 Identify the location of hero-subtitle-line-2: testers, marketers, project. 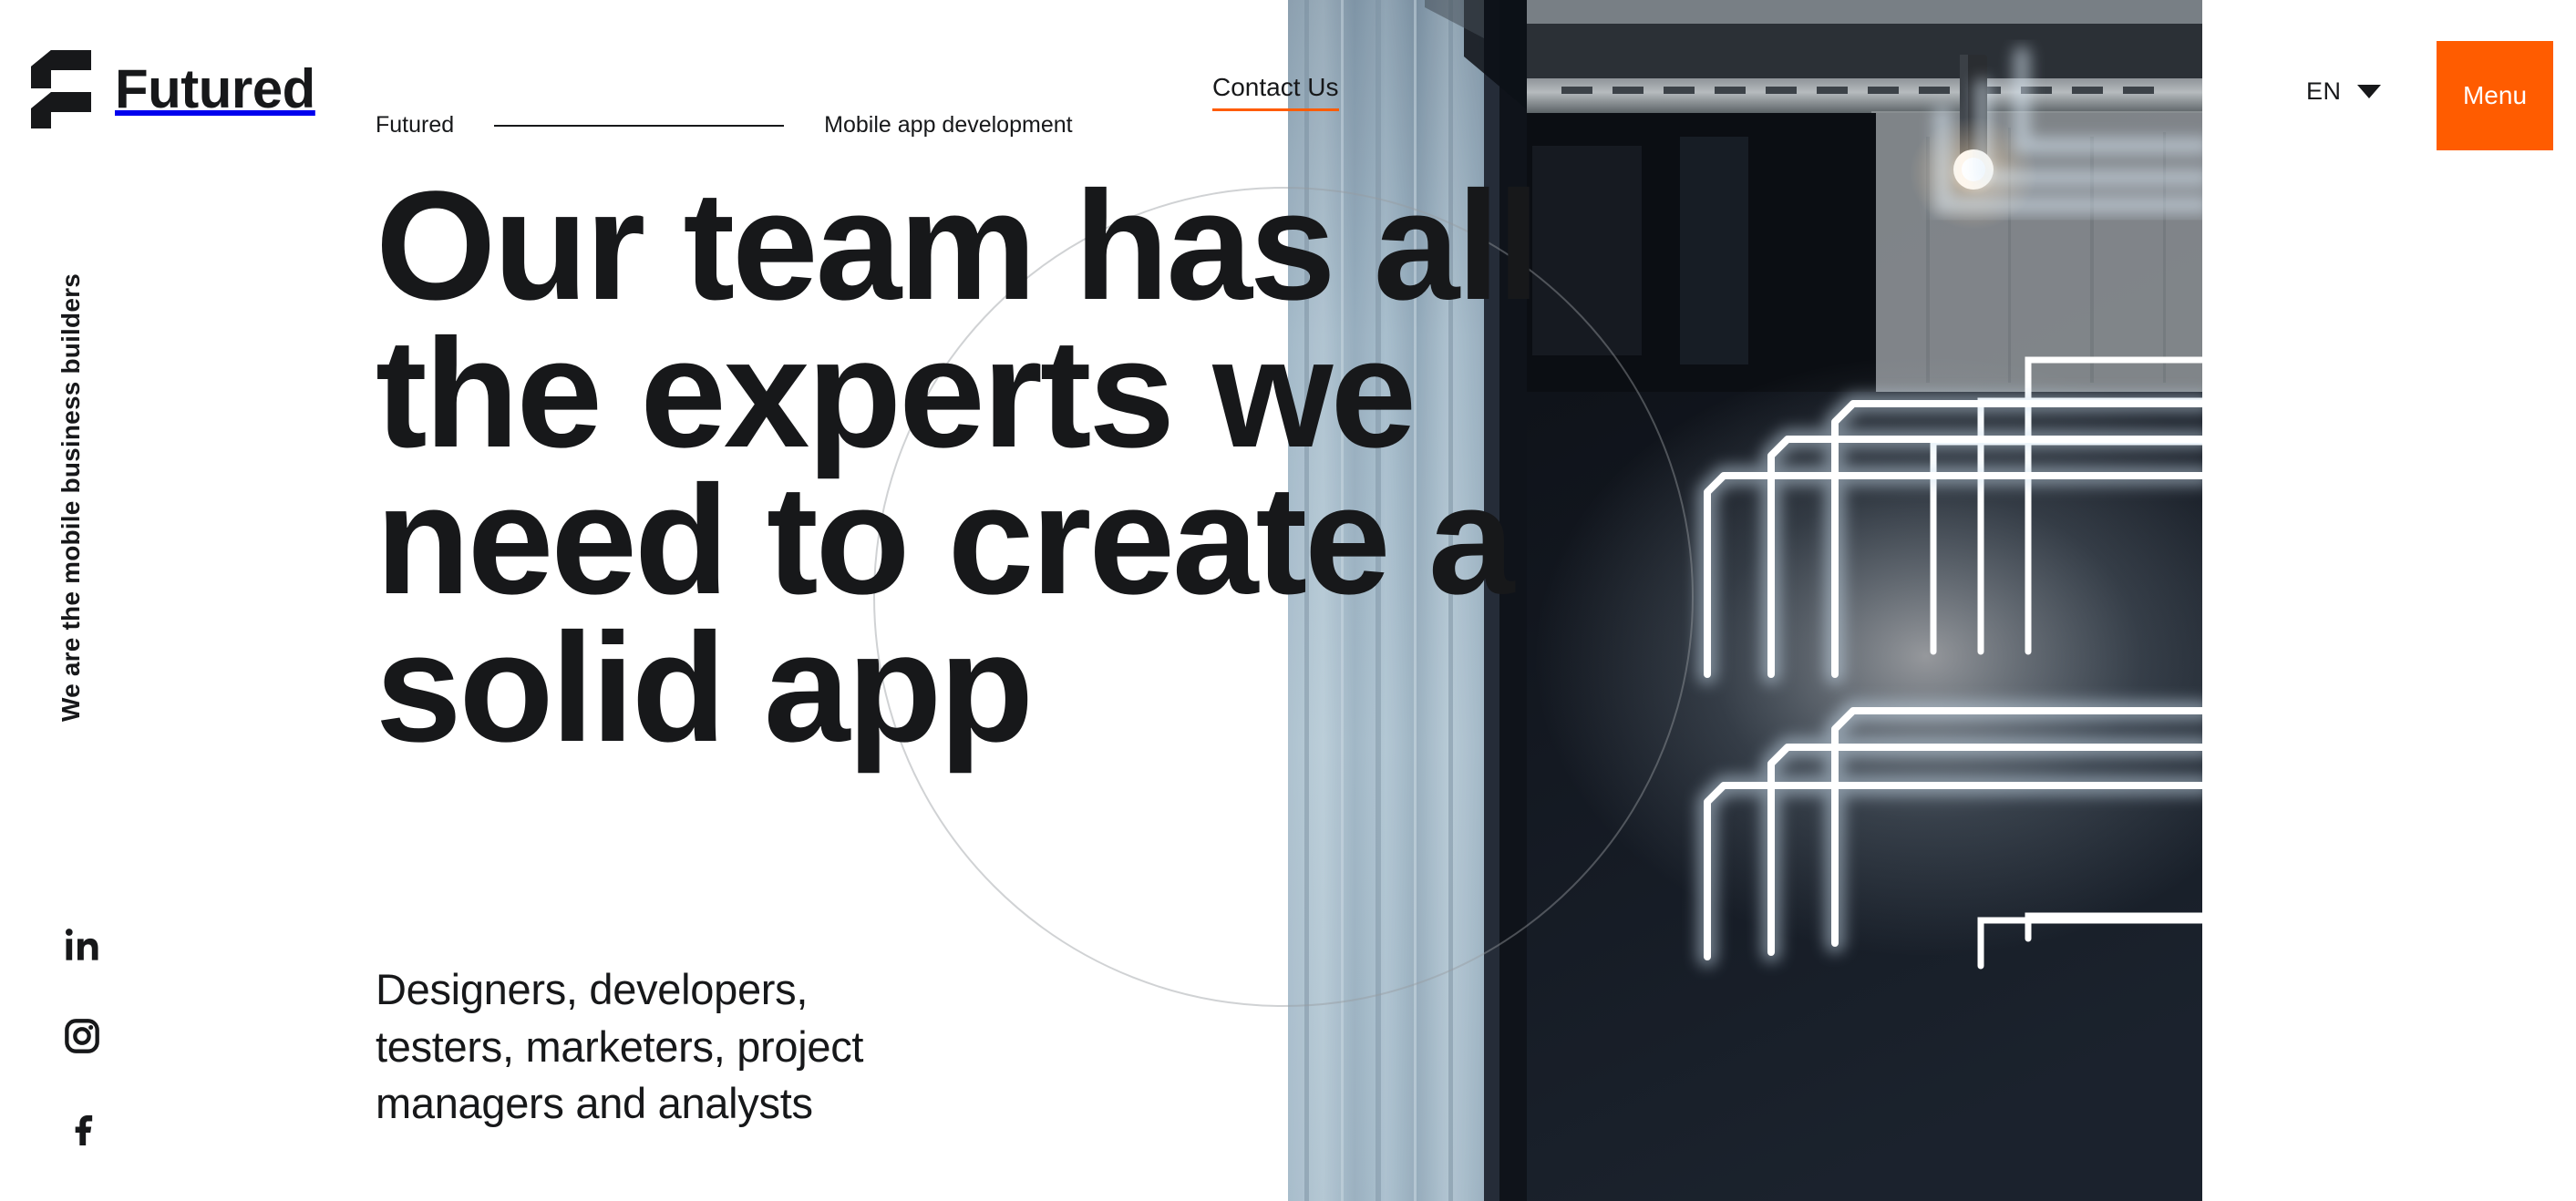
(620, 1046).